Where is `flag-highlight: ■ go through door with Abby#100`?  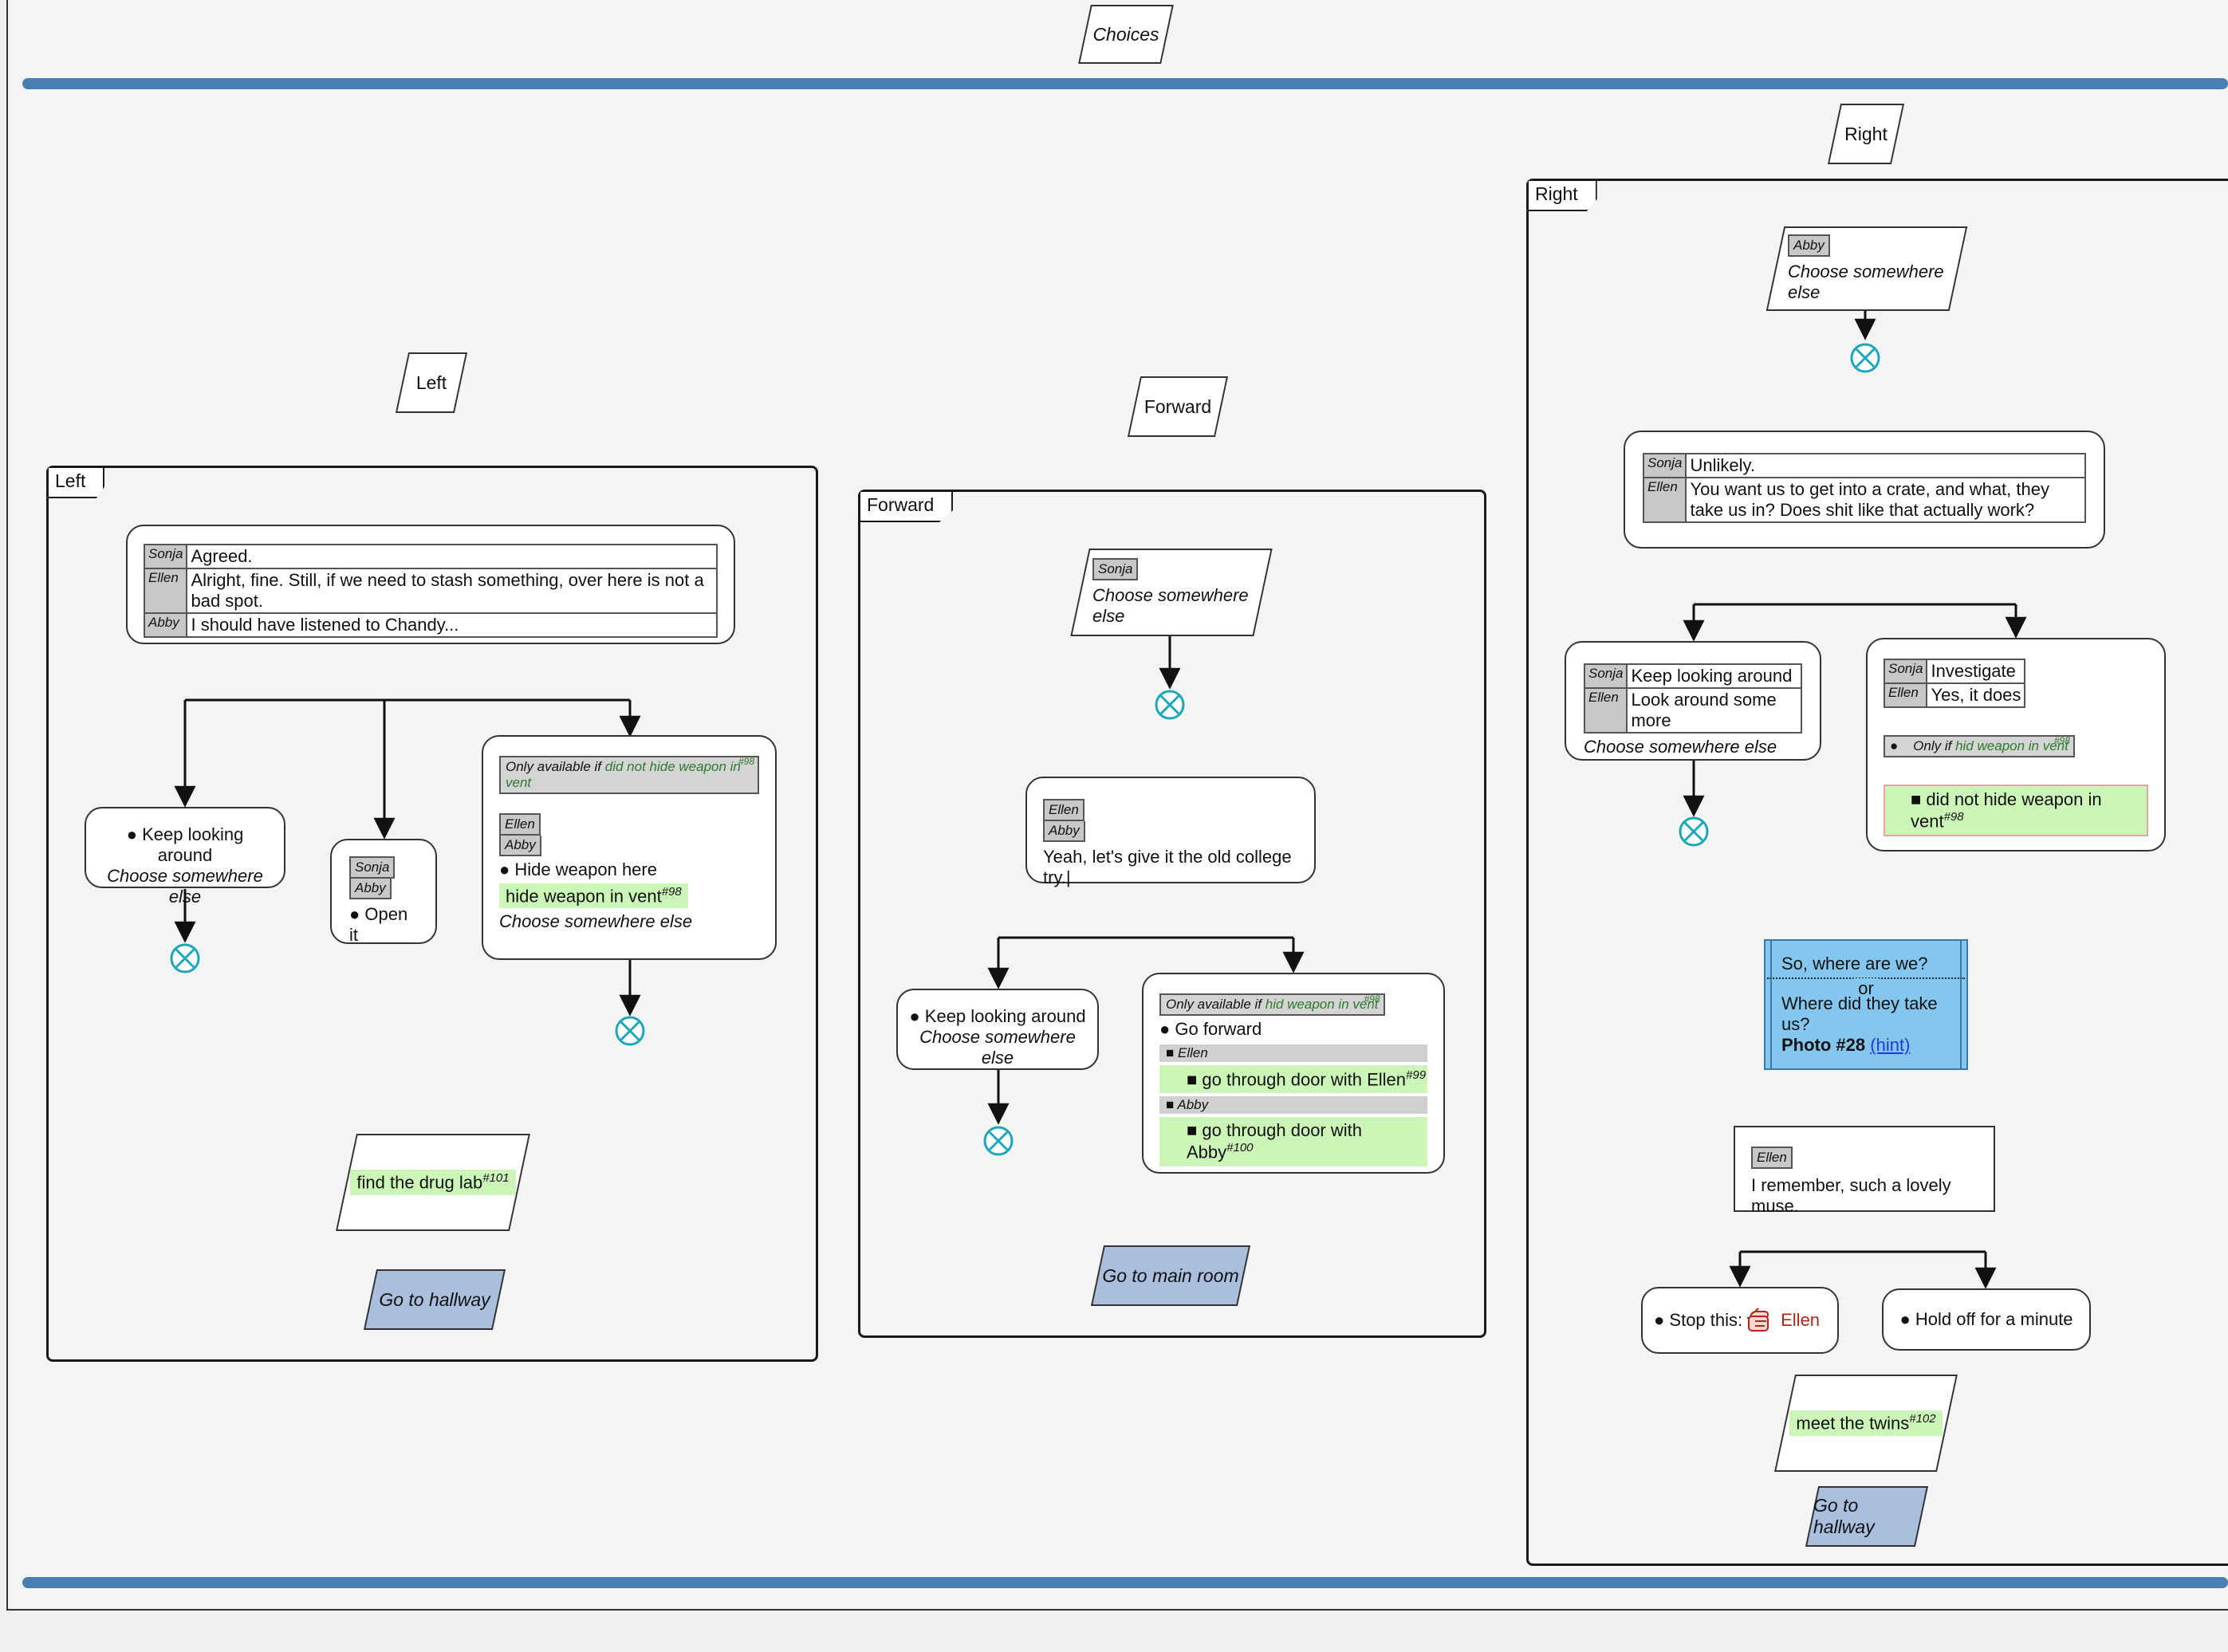
flag-highlight: ■ go through door with Abby#100 is located at coordinates (1293, 1141).